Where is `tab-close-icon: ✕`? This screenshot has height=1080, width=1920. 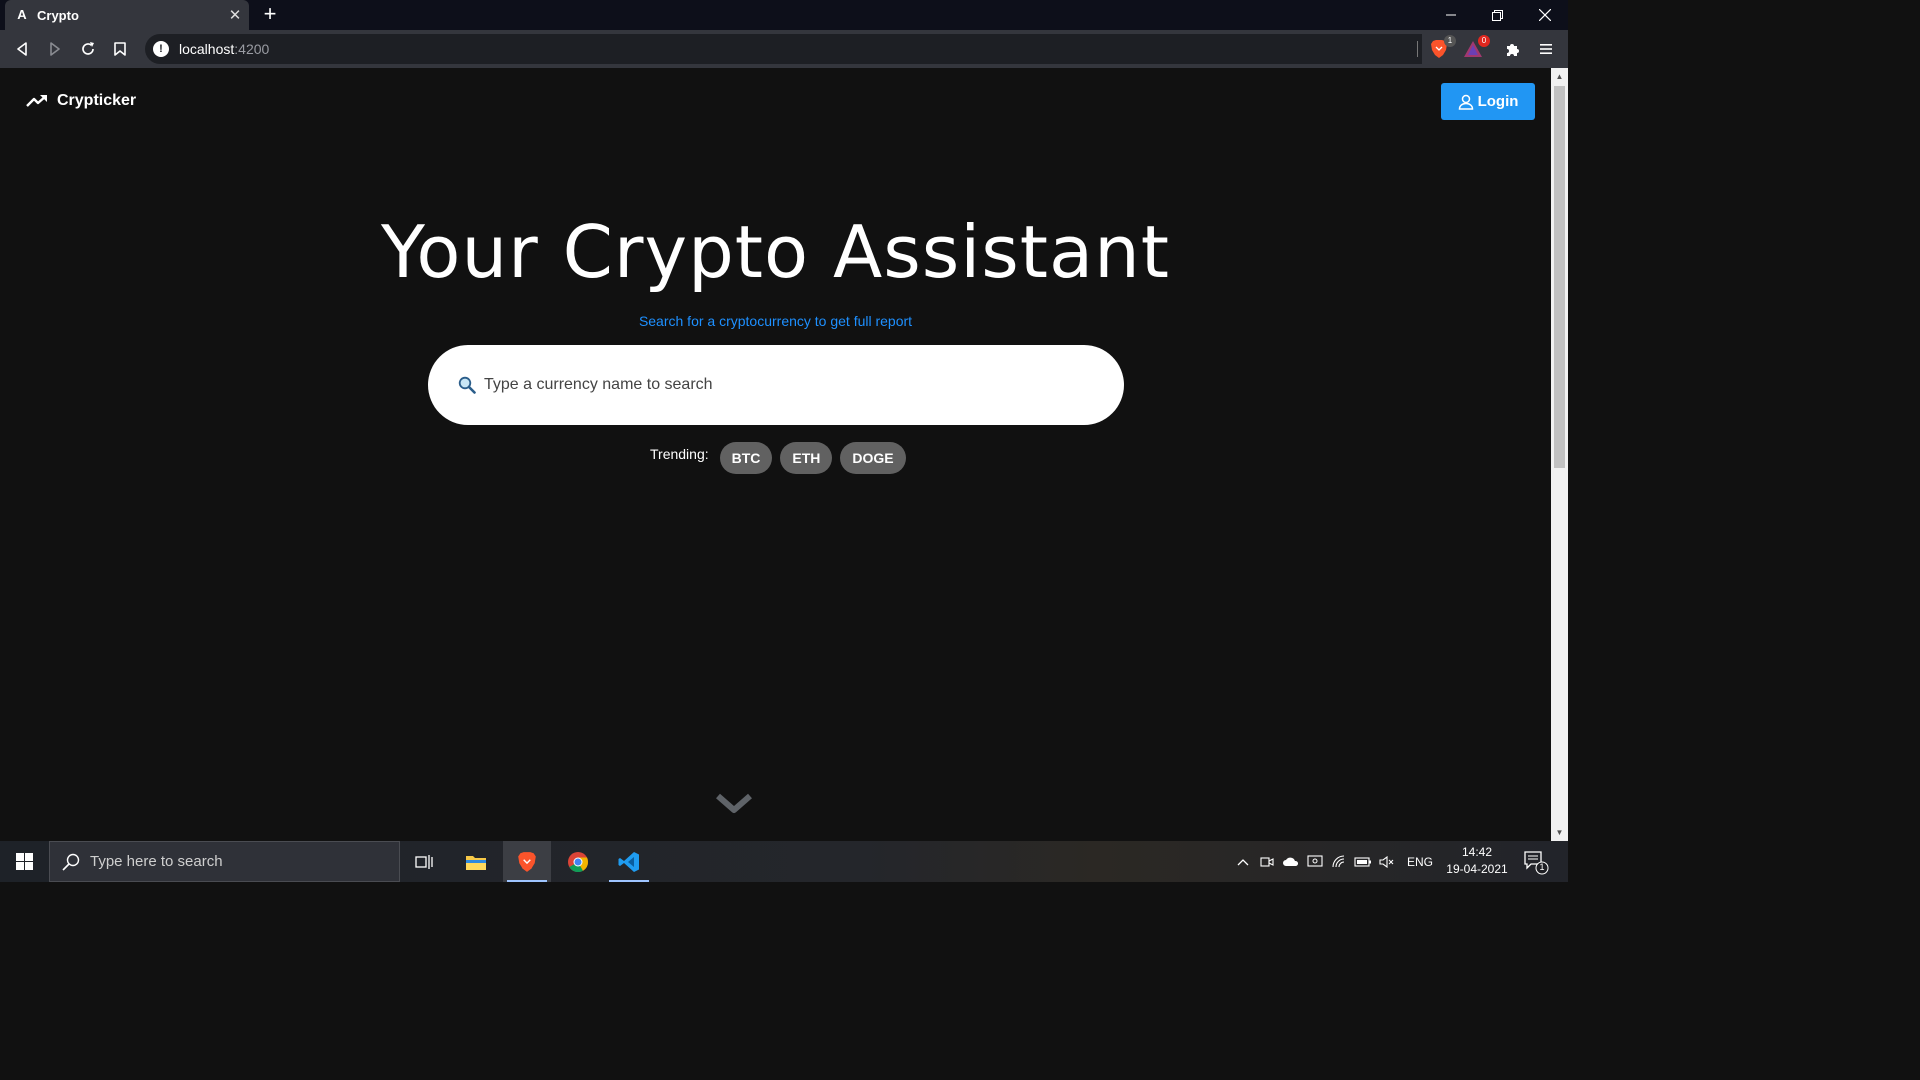 tab-close-icon: ✕ is located at coordinates (235, 15).